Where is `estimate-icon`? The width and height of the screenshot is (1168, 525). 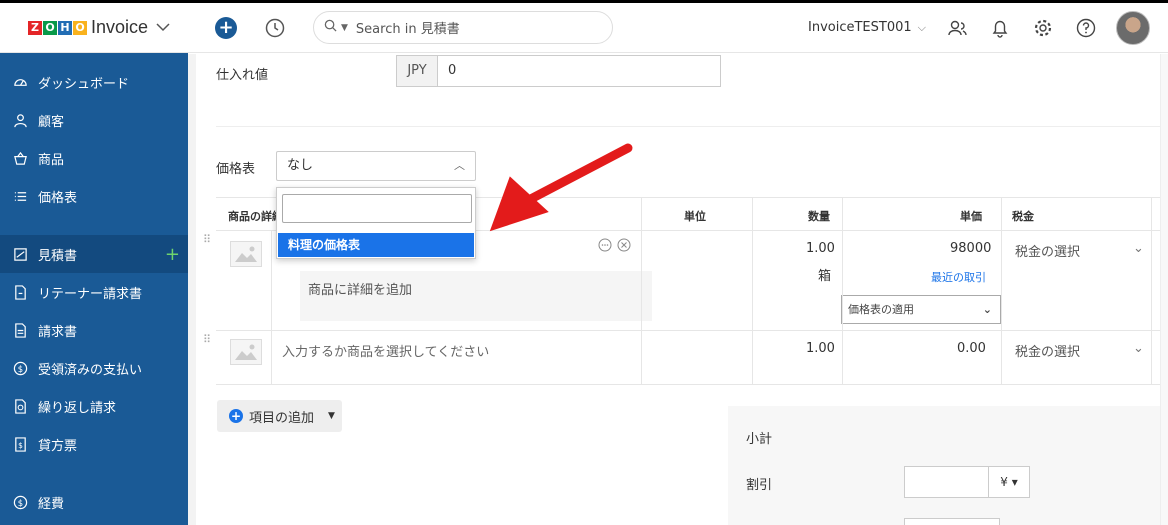 estimate-icon is located at coordinates (20, 254).